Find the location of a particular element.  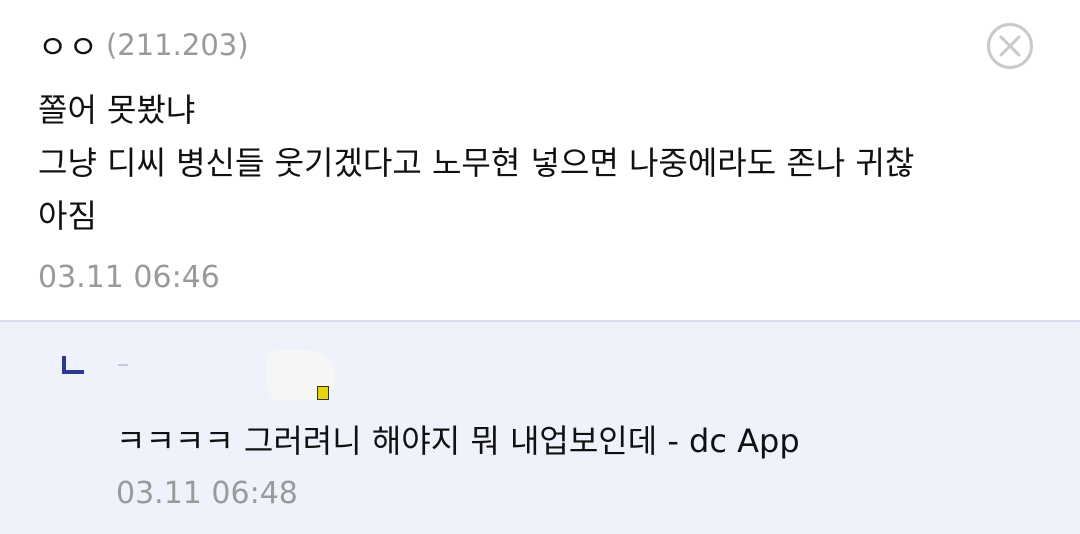

comment-author: ㅇㅇ (211.203) is located at coordinates (143, 44).